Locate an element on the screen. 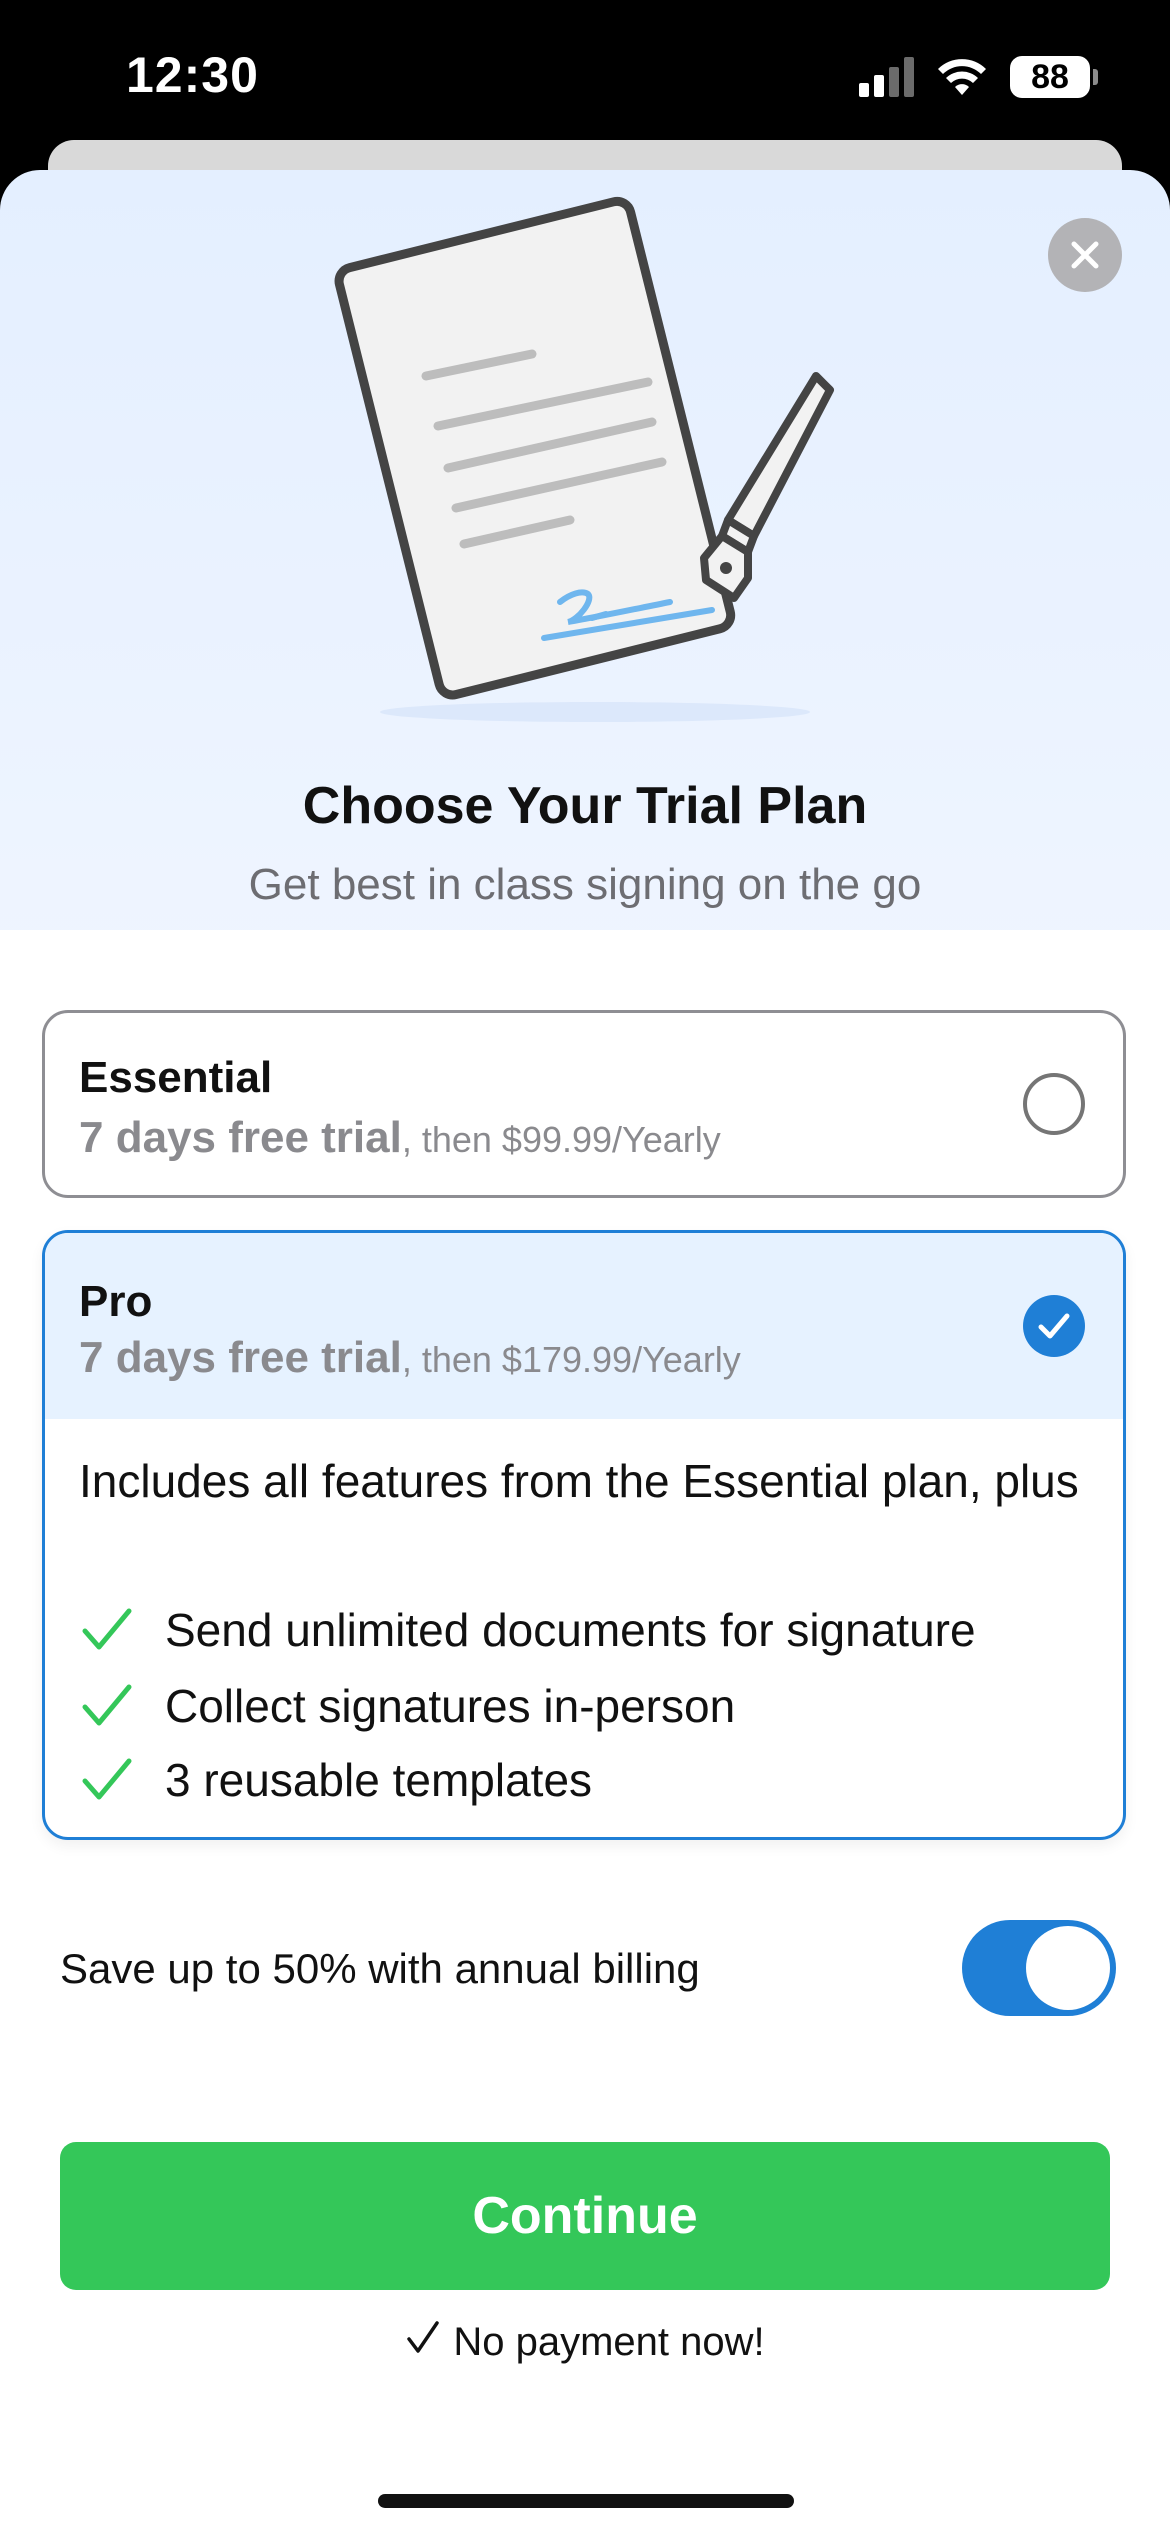 The height and width of the screenshot is (2532, 1170). plan-price: 7 days free trial, then $99.99/Yearly is located at coordinates (400, 1138).